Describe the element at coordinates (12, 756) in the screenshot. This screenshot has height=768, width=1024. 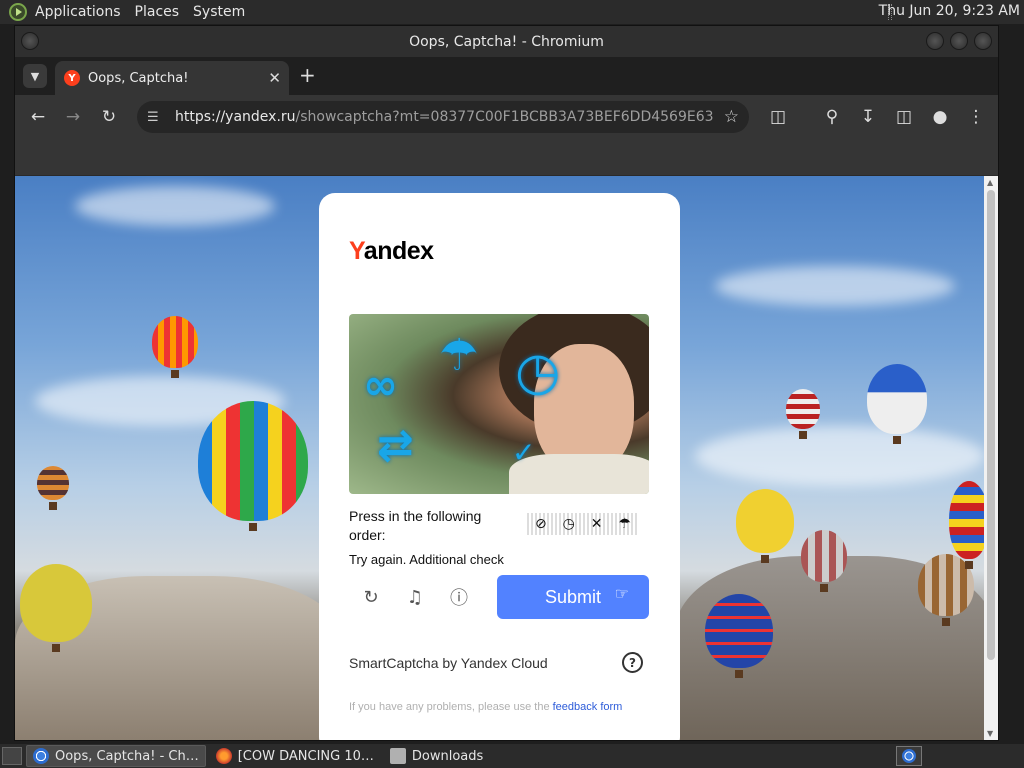
I see `show-desktop-button` at that location.